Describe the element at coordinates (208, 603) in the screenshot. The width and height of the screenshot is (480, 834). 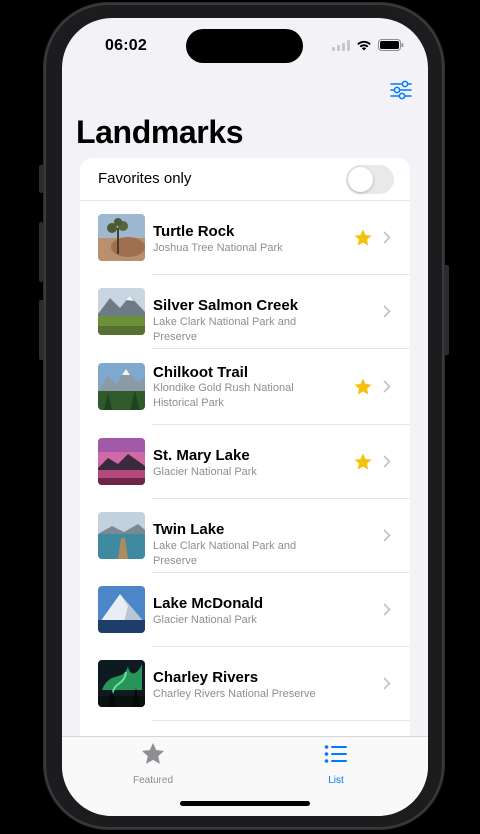
I see `landmark-name: Lake McDonald` at that location.